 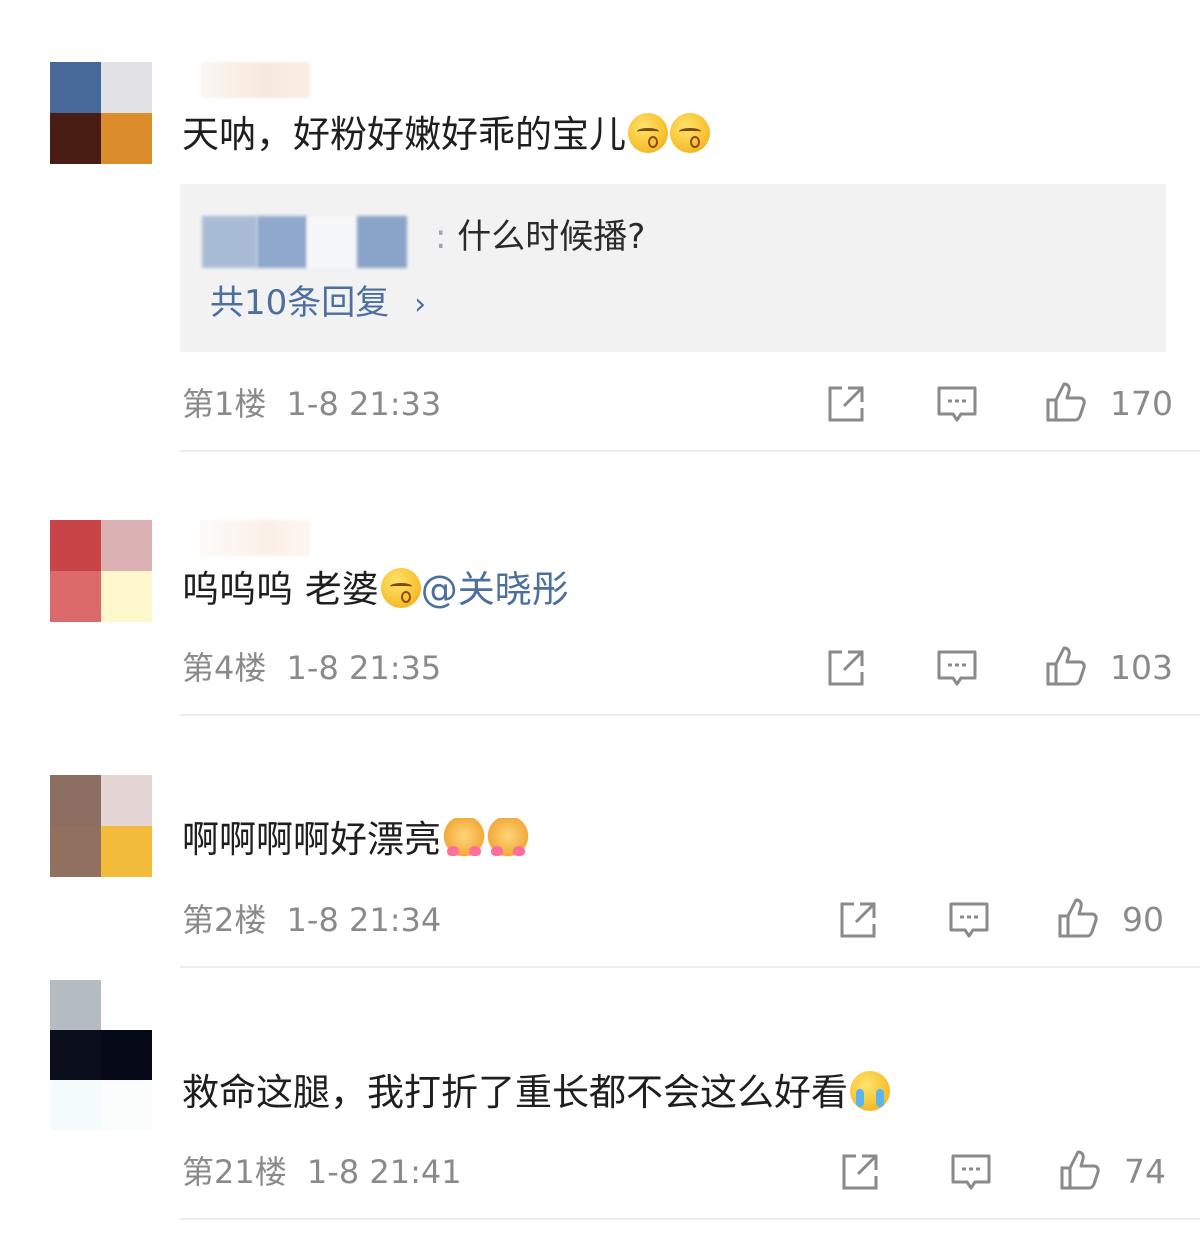 I want to click on comment-content: 救命这腿，我打折了重长都不会这么好看, so click(x=676, y=1093).